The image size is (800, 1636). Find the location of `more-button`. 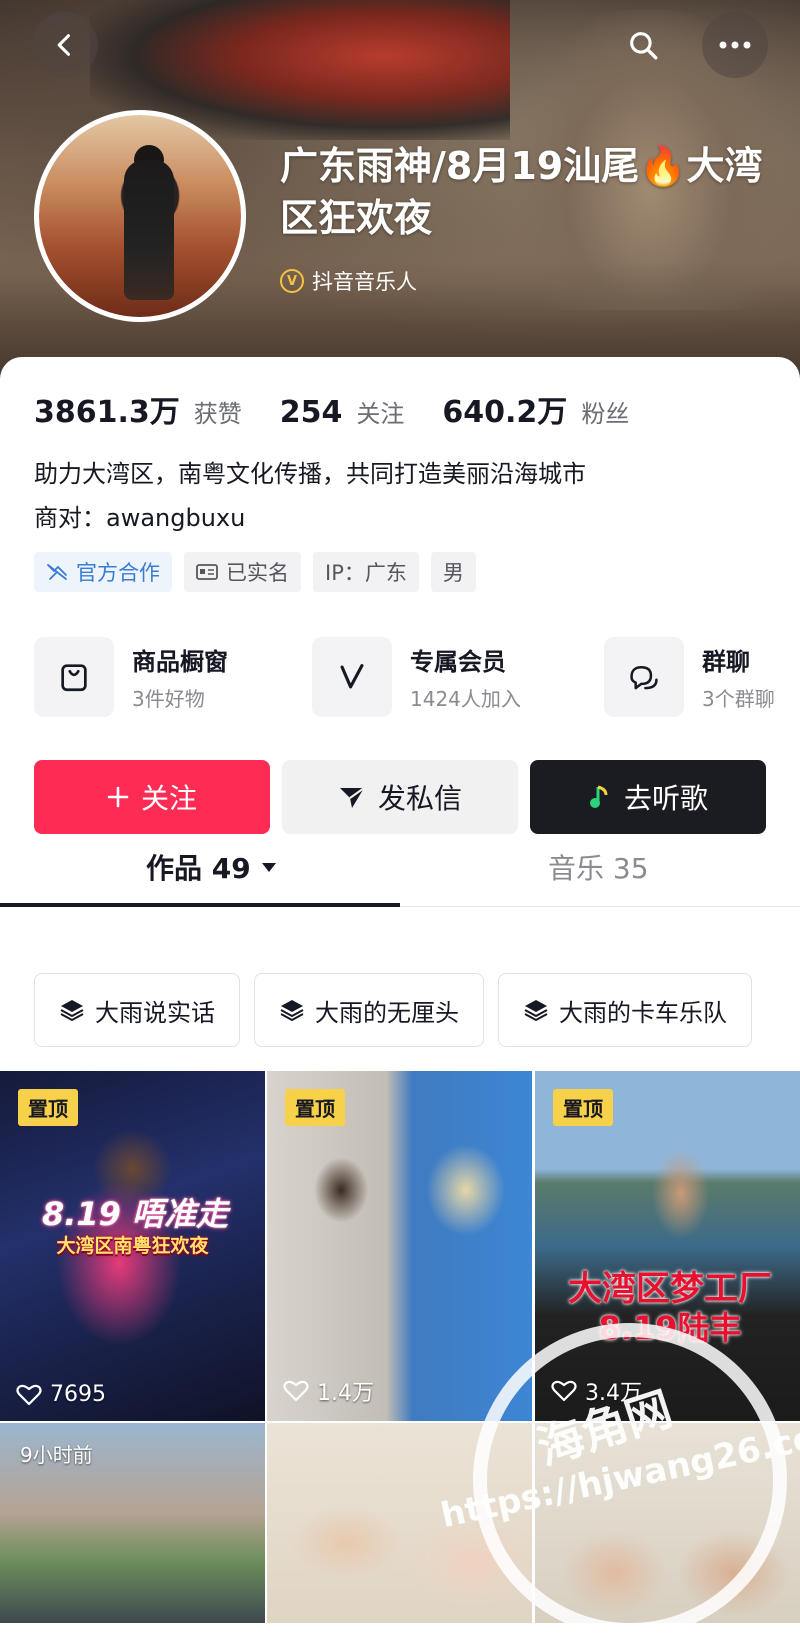

more-button is located at coordinates (735, 45).